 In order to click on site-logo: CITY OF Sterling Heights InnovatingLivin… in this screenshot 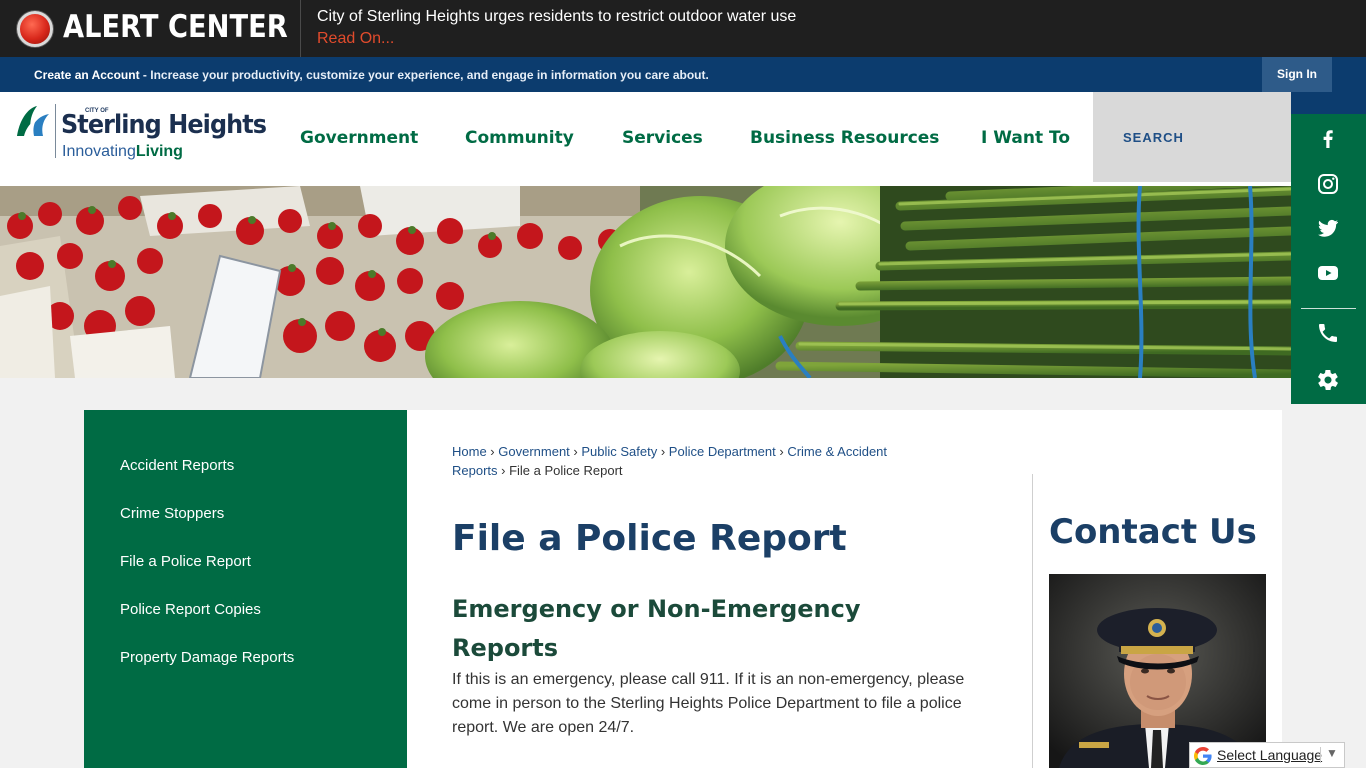, I will do `click(141, 132)`.